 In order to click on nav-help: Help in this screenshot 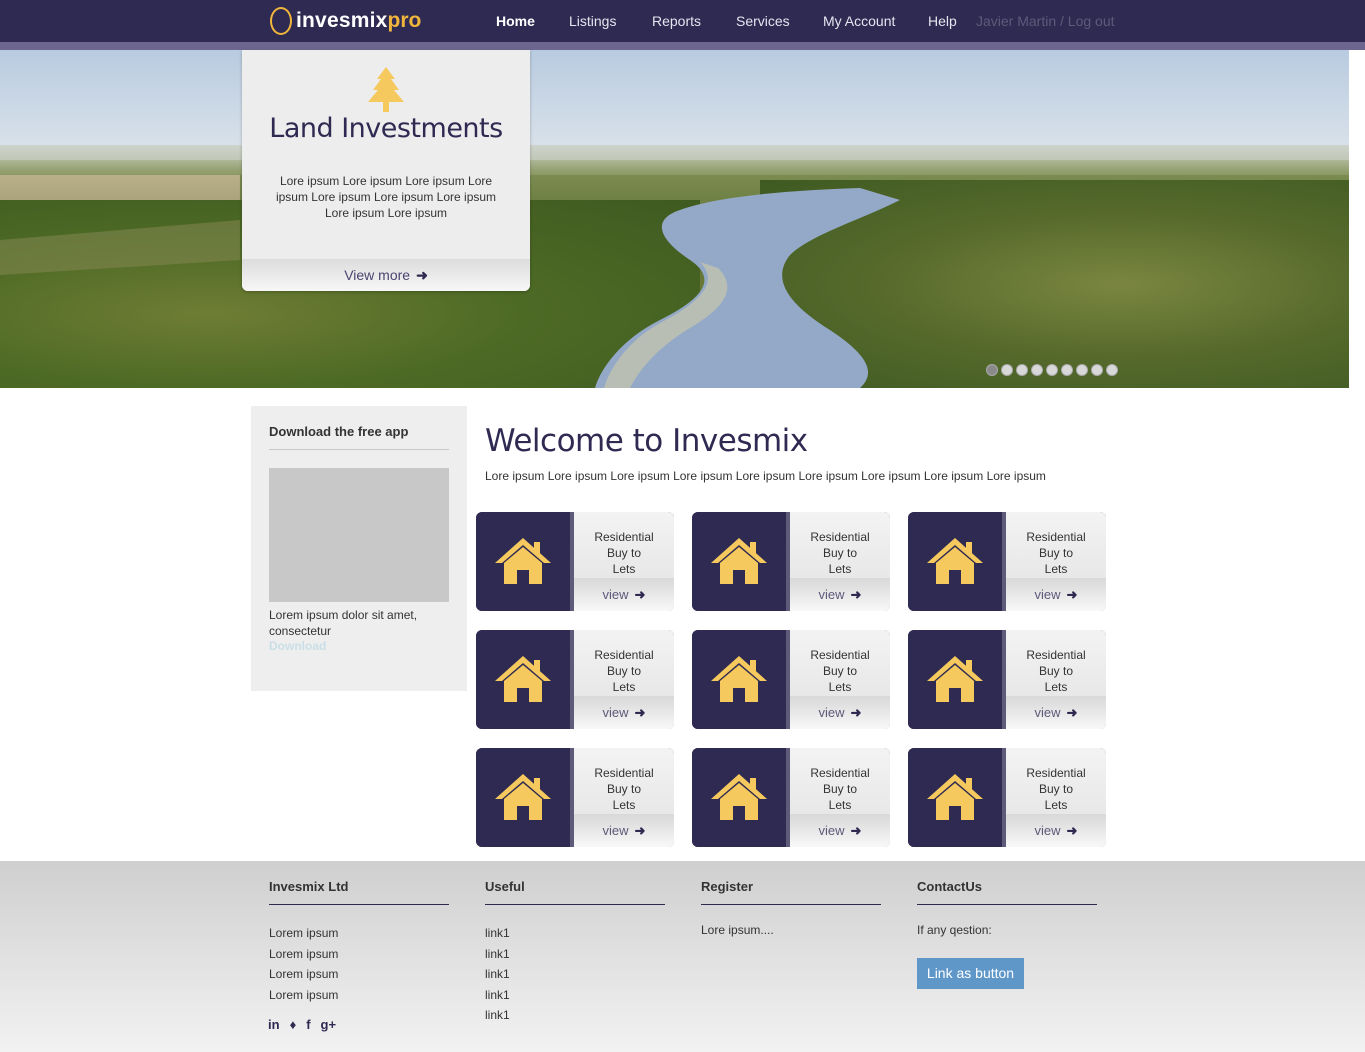, I will do `click(942, 21)`.